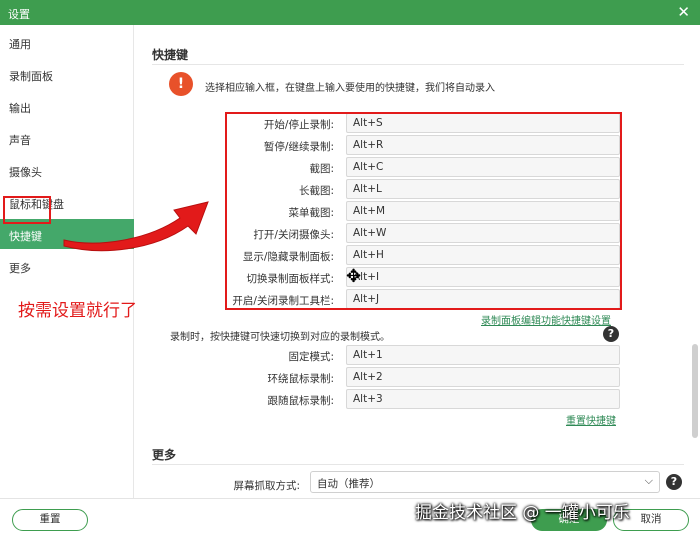 The image size is (700, 540). I want to click on sidebar-item-output: 输出, so click(67, 106).